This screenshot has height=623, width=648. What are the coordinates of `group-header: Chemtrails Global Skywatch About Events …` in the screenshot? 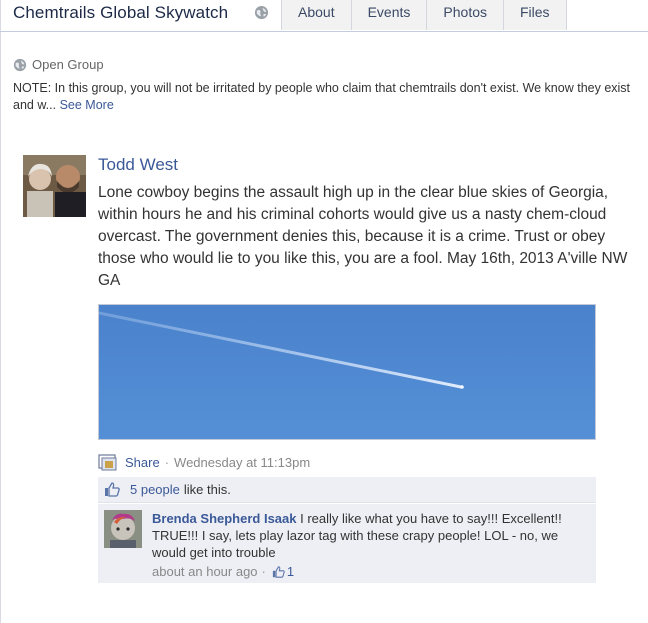 It's located at (324, 16).